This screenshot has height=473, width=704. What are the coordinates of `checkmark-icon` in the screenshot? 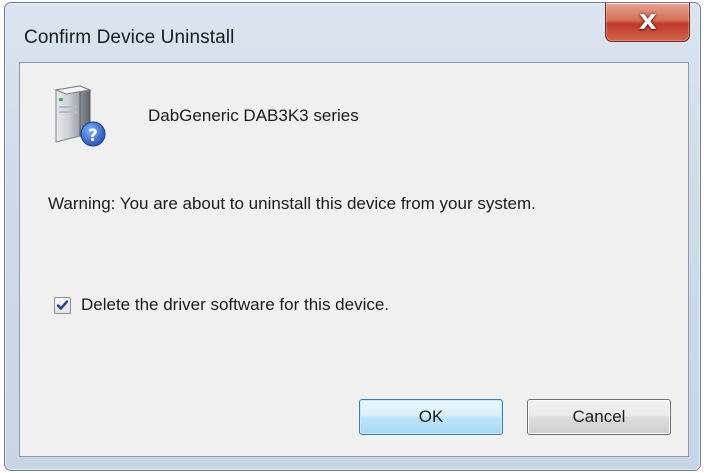 It's located at (62, 304).